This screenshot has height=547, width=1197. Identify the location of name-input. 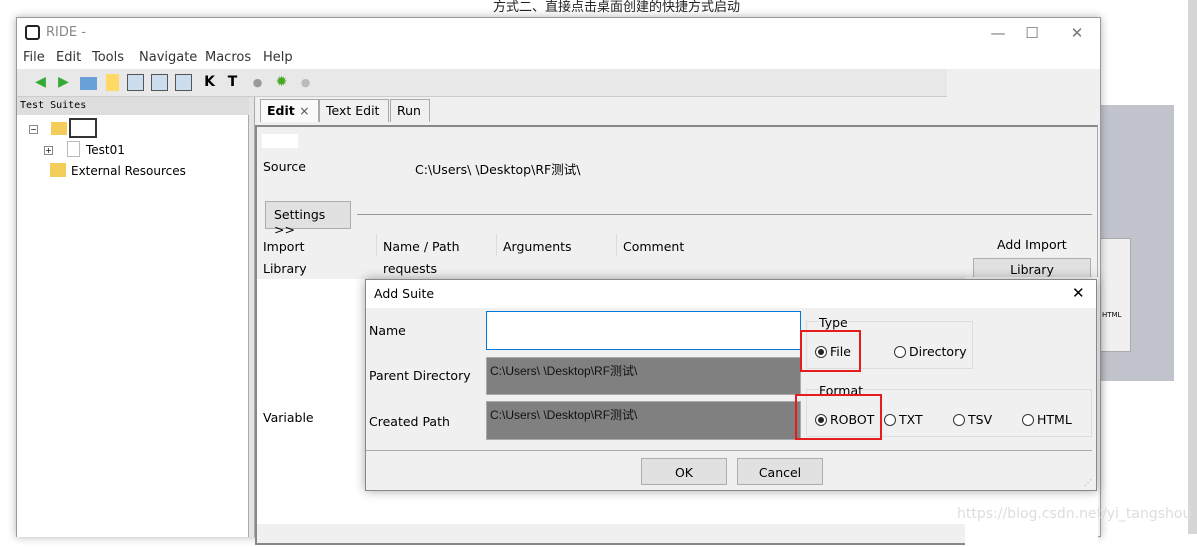
(643, 330).